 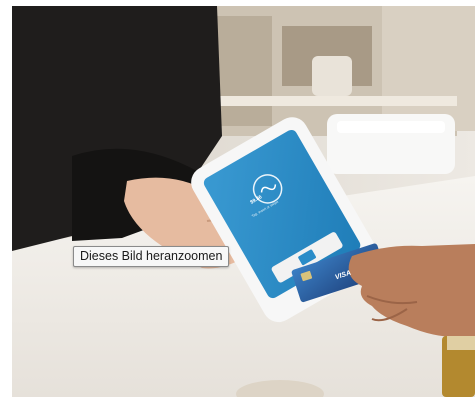 What do you see at coordinates (458, 366) in the screenshot?
I see `bottle` at bounding box center [458, 366].